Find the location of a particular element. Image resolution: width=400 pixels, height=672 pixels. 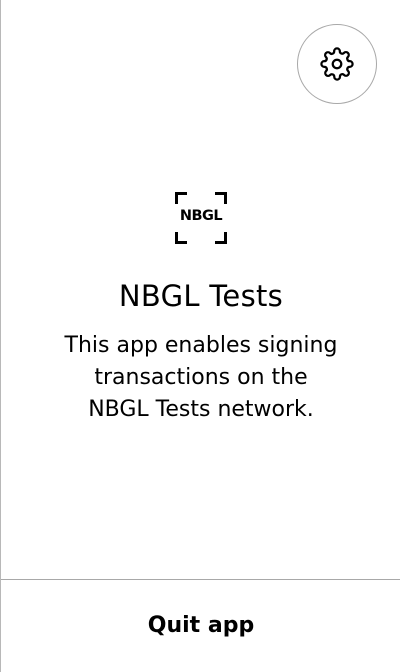

description-line: NBGL Tests network. is located at coordinates (201, 409).